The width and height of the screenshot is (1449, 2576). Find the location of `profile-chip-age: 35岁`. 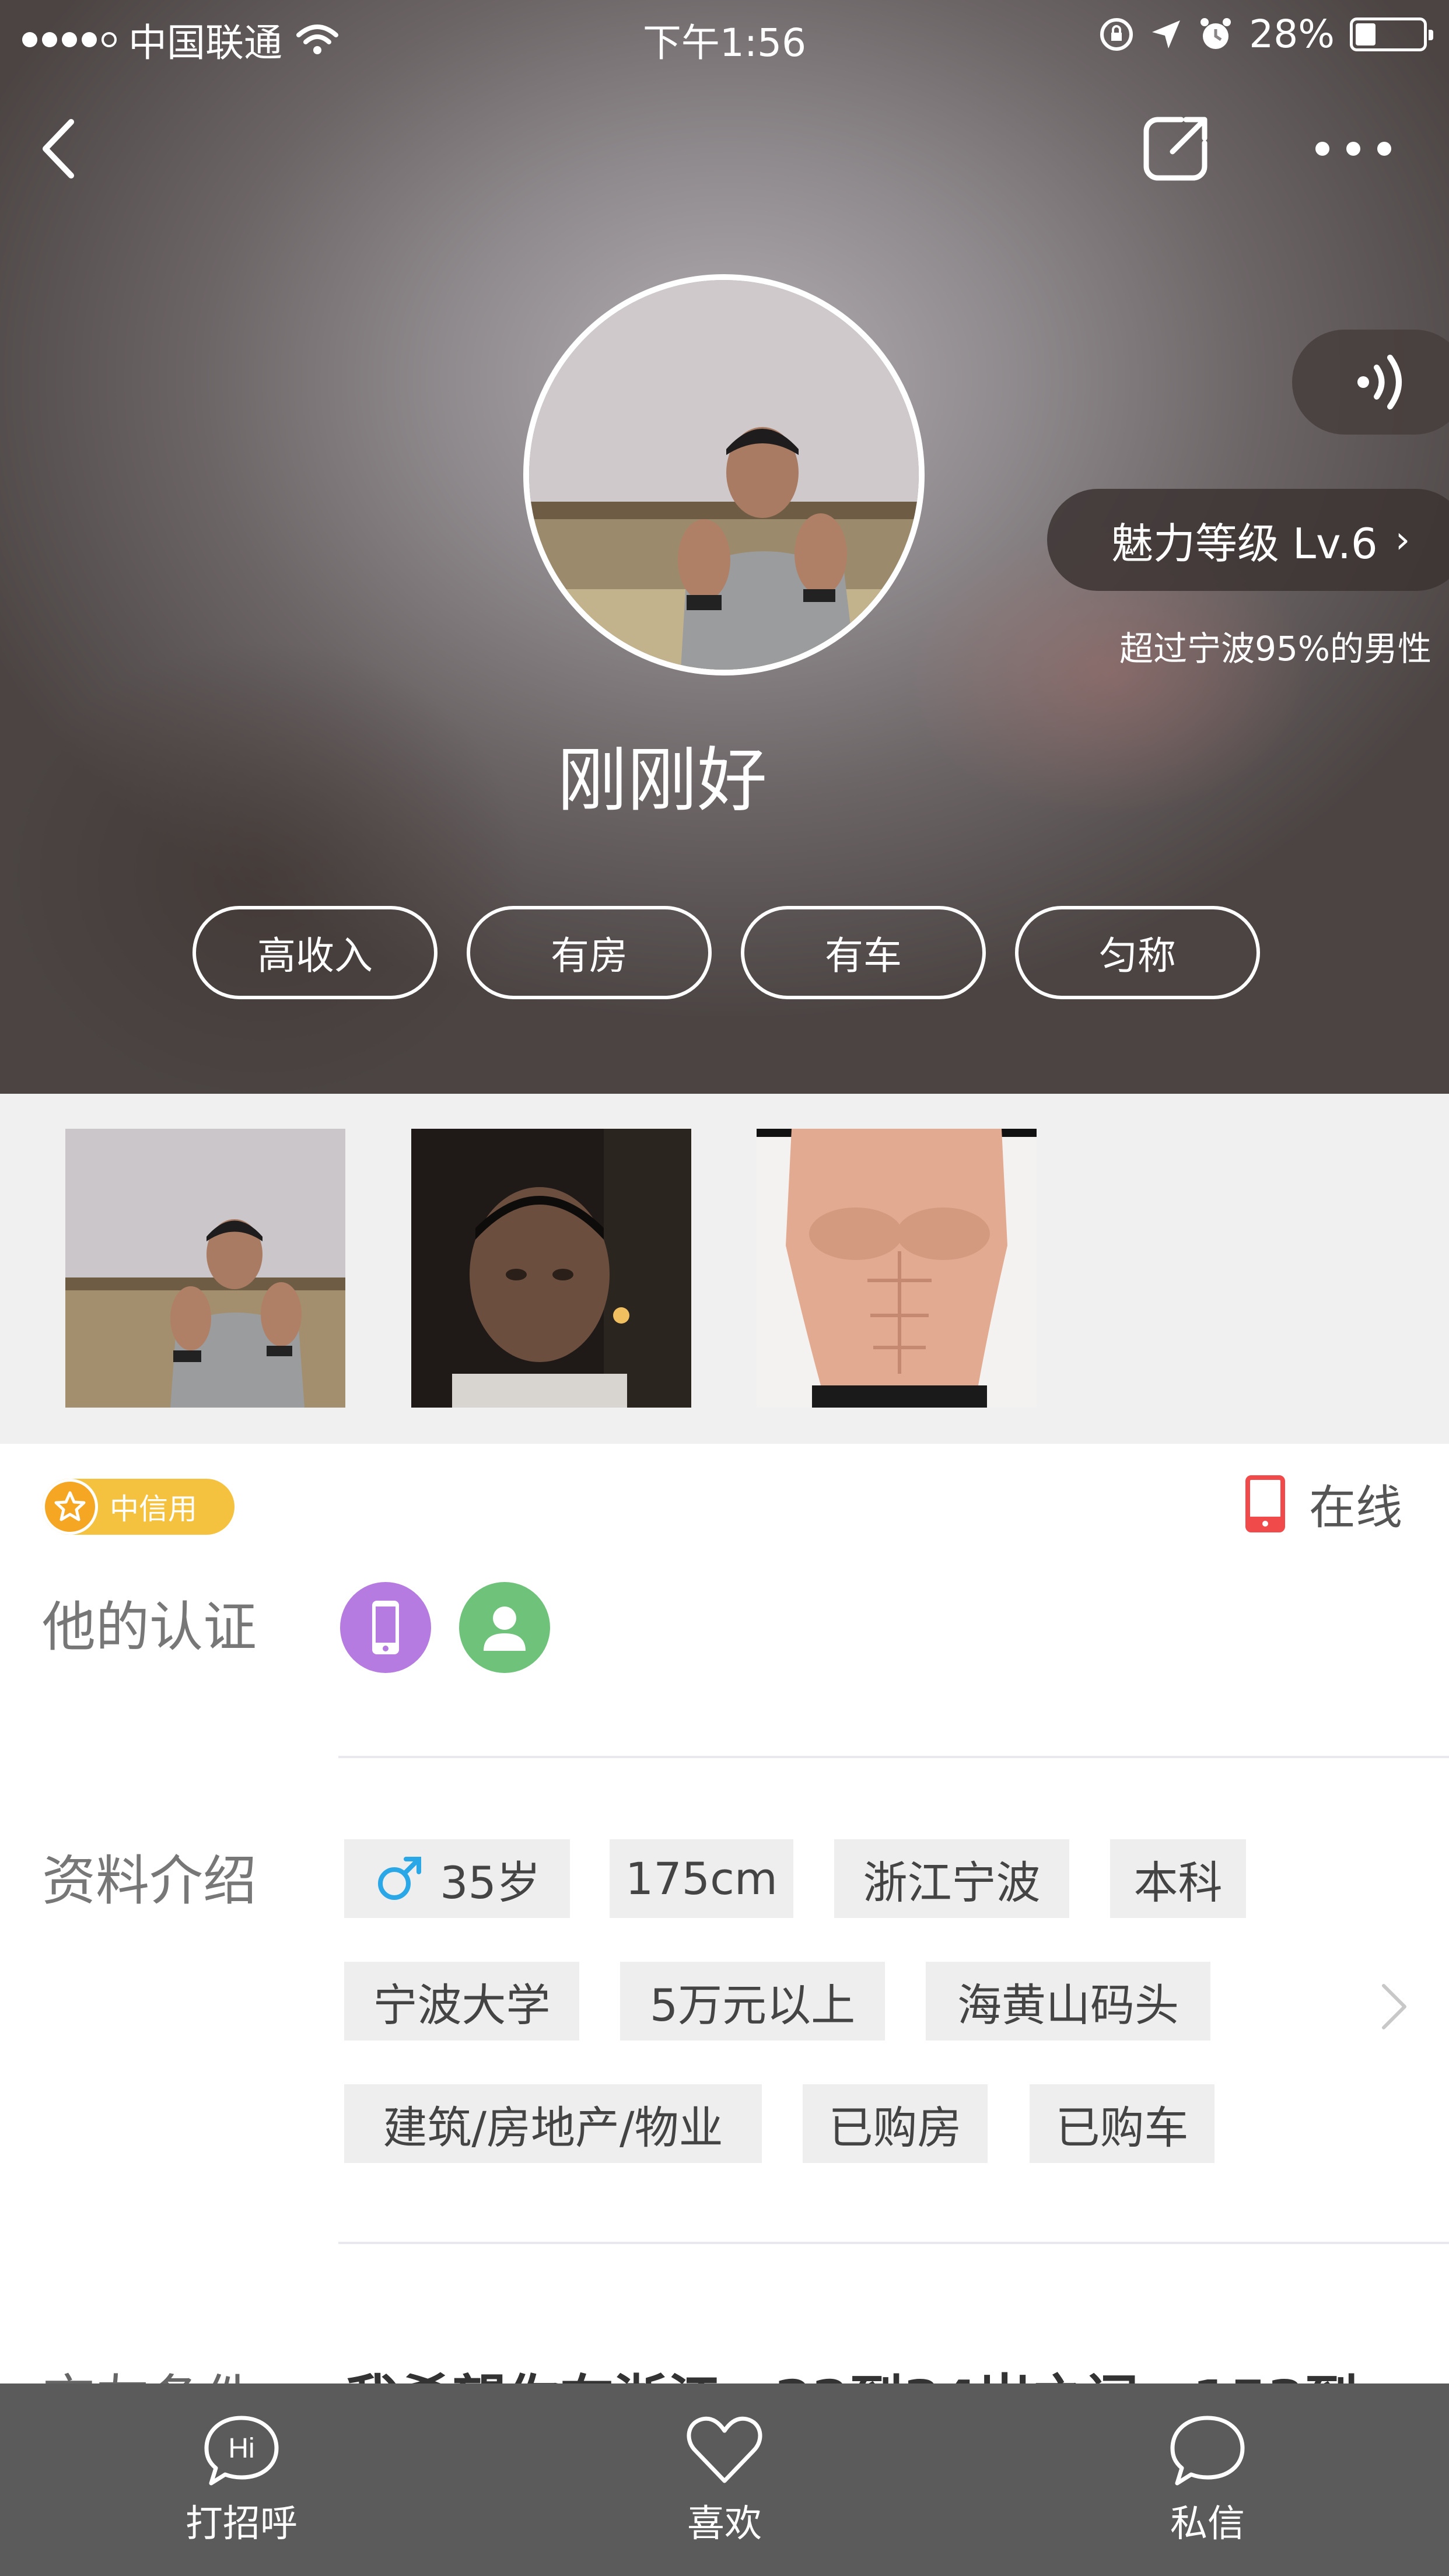

profile-chip-age: 35岁 is located at coordinates (457, 1878).